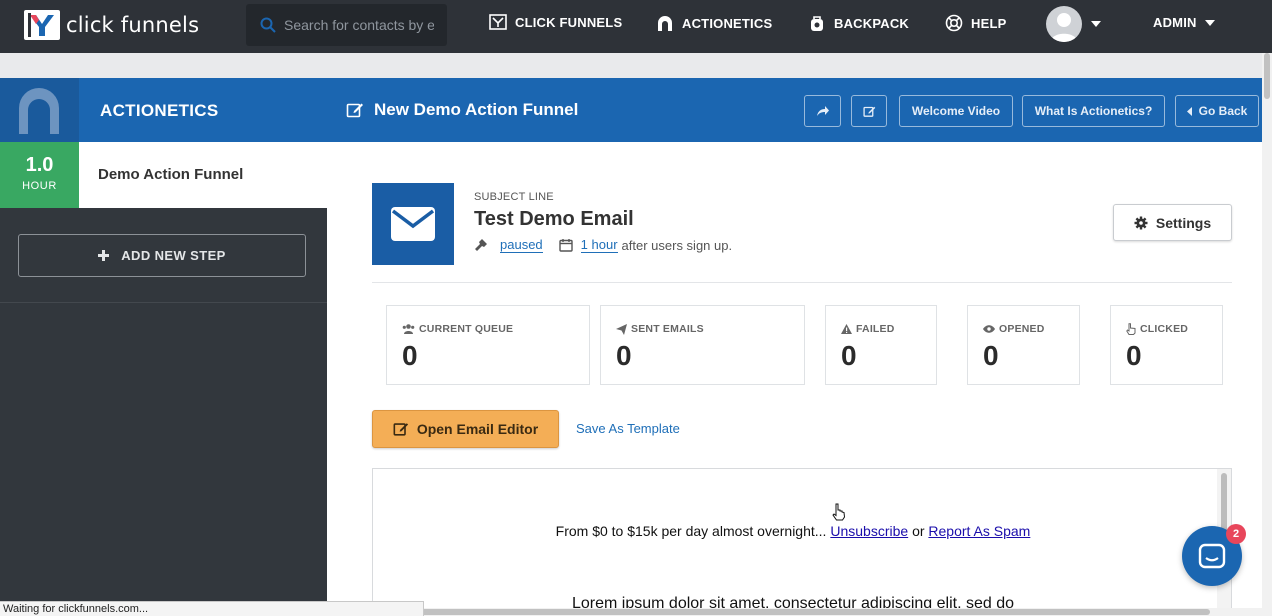  What do you see at coordinates (665, 23) in the screenshot?
I see `actionetics-icon` at bounding box center [665, 23].